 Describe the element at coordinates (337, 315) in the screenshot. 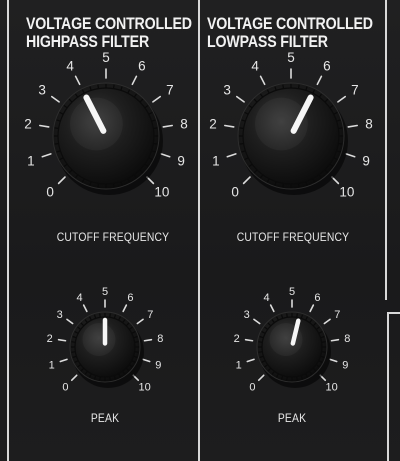

I see `lpf-peak-scale-label-7: 7` at that location.